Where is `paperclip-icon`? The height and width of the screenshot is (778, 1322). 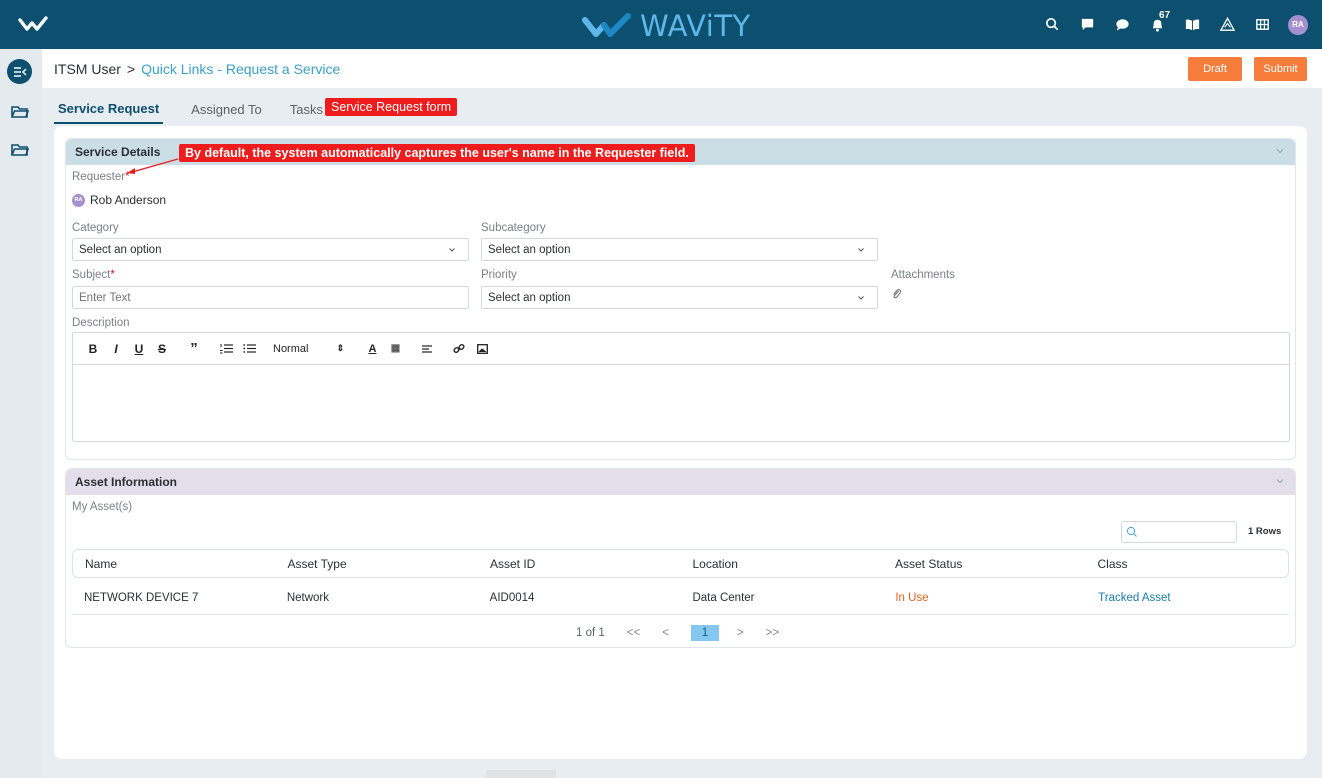
paperclip-icon is located at coordinates (896, 294).